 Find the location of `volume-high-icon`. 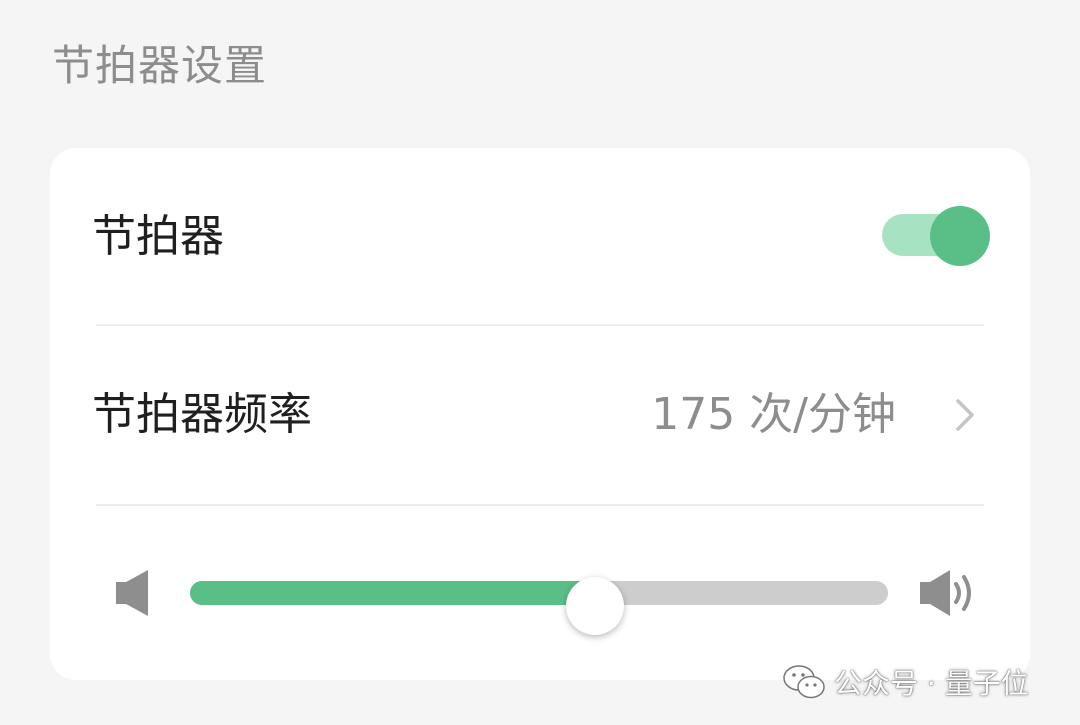

volume-high-icon is located at coordinates (945, 593).